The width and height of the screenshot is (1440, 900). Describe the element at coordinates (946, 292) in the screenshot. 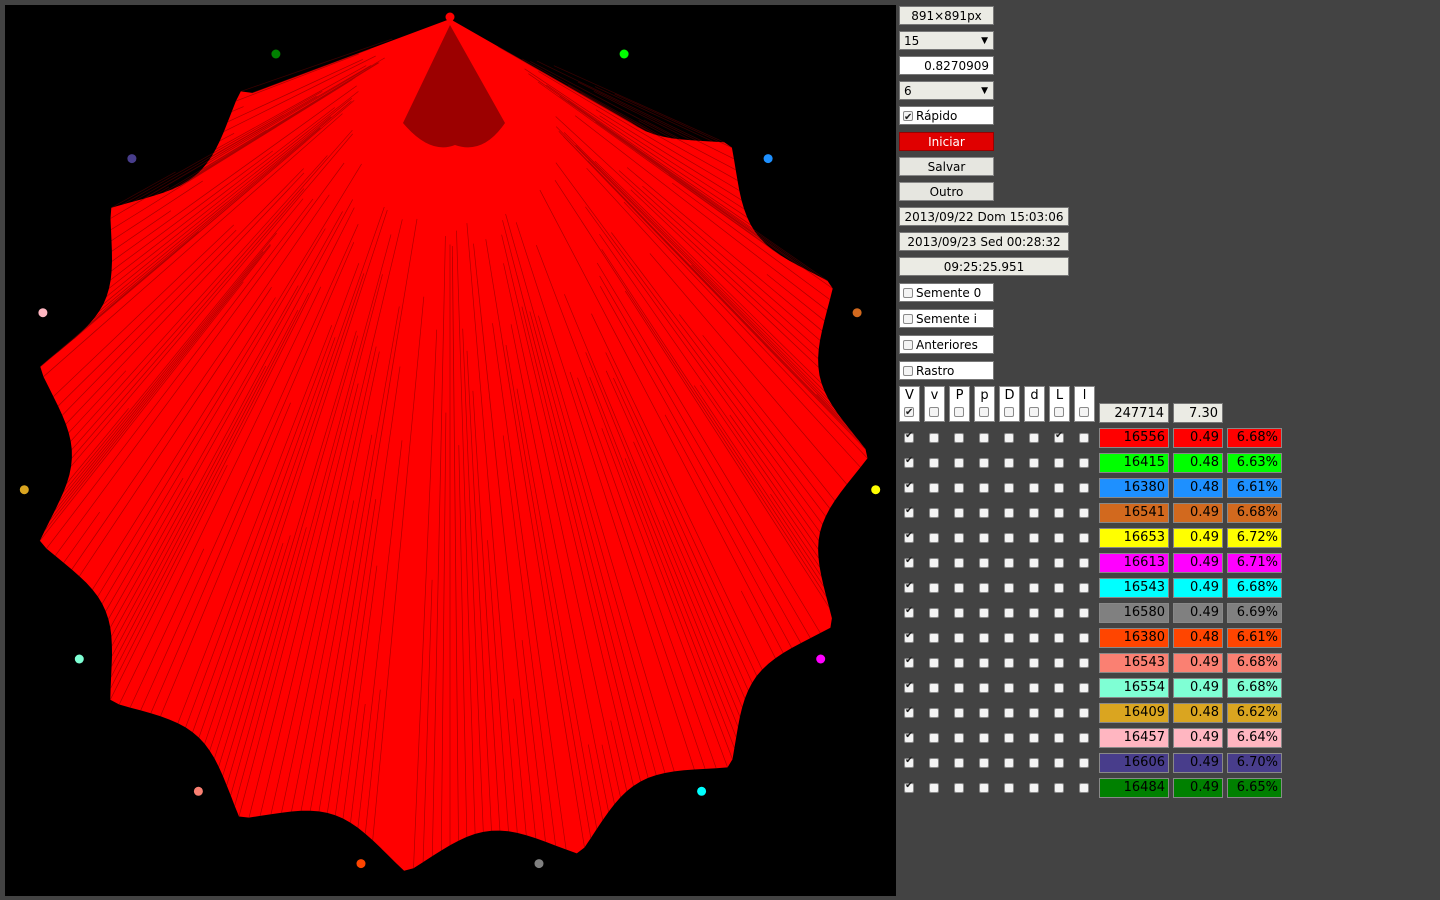

I see `seed0-toggle: Semente 0` at that location.